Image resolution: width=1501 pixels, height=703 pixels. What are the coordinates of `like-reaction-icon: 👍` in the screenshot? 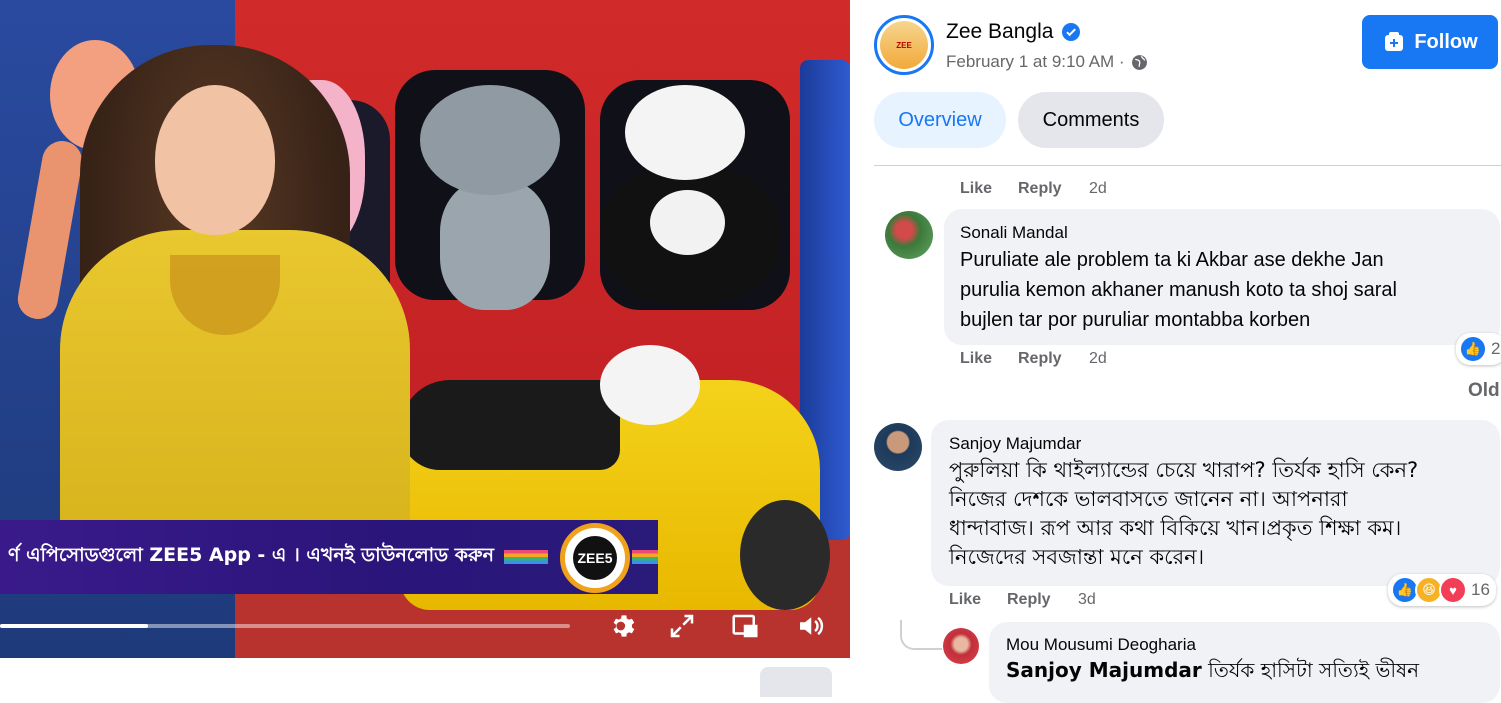 It's located at (1473, 349).